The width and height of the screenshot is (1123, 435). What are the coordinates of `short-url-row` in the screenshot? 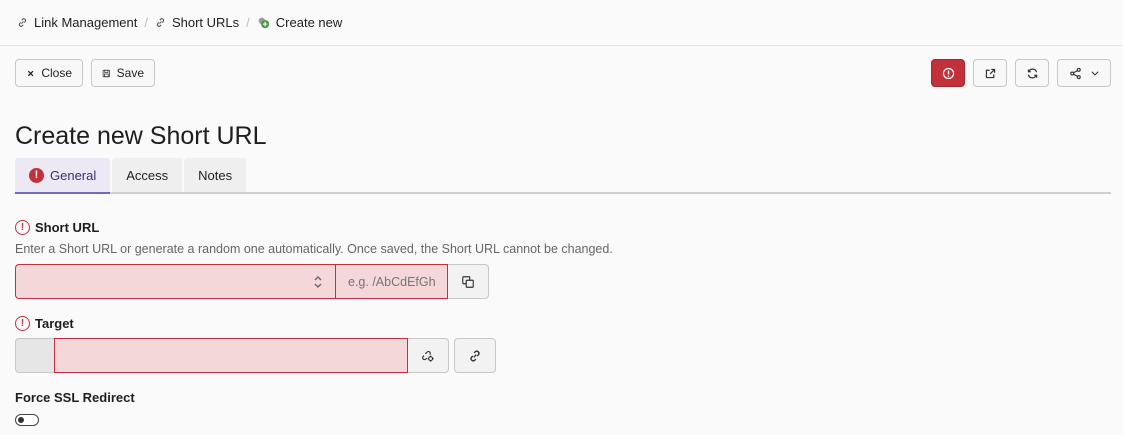 It's located at (252, 281).